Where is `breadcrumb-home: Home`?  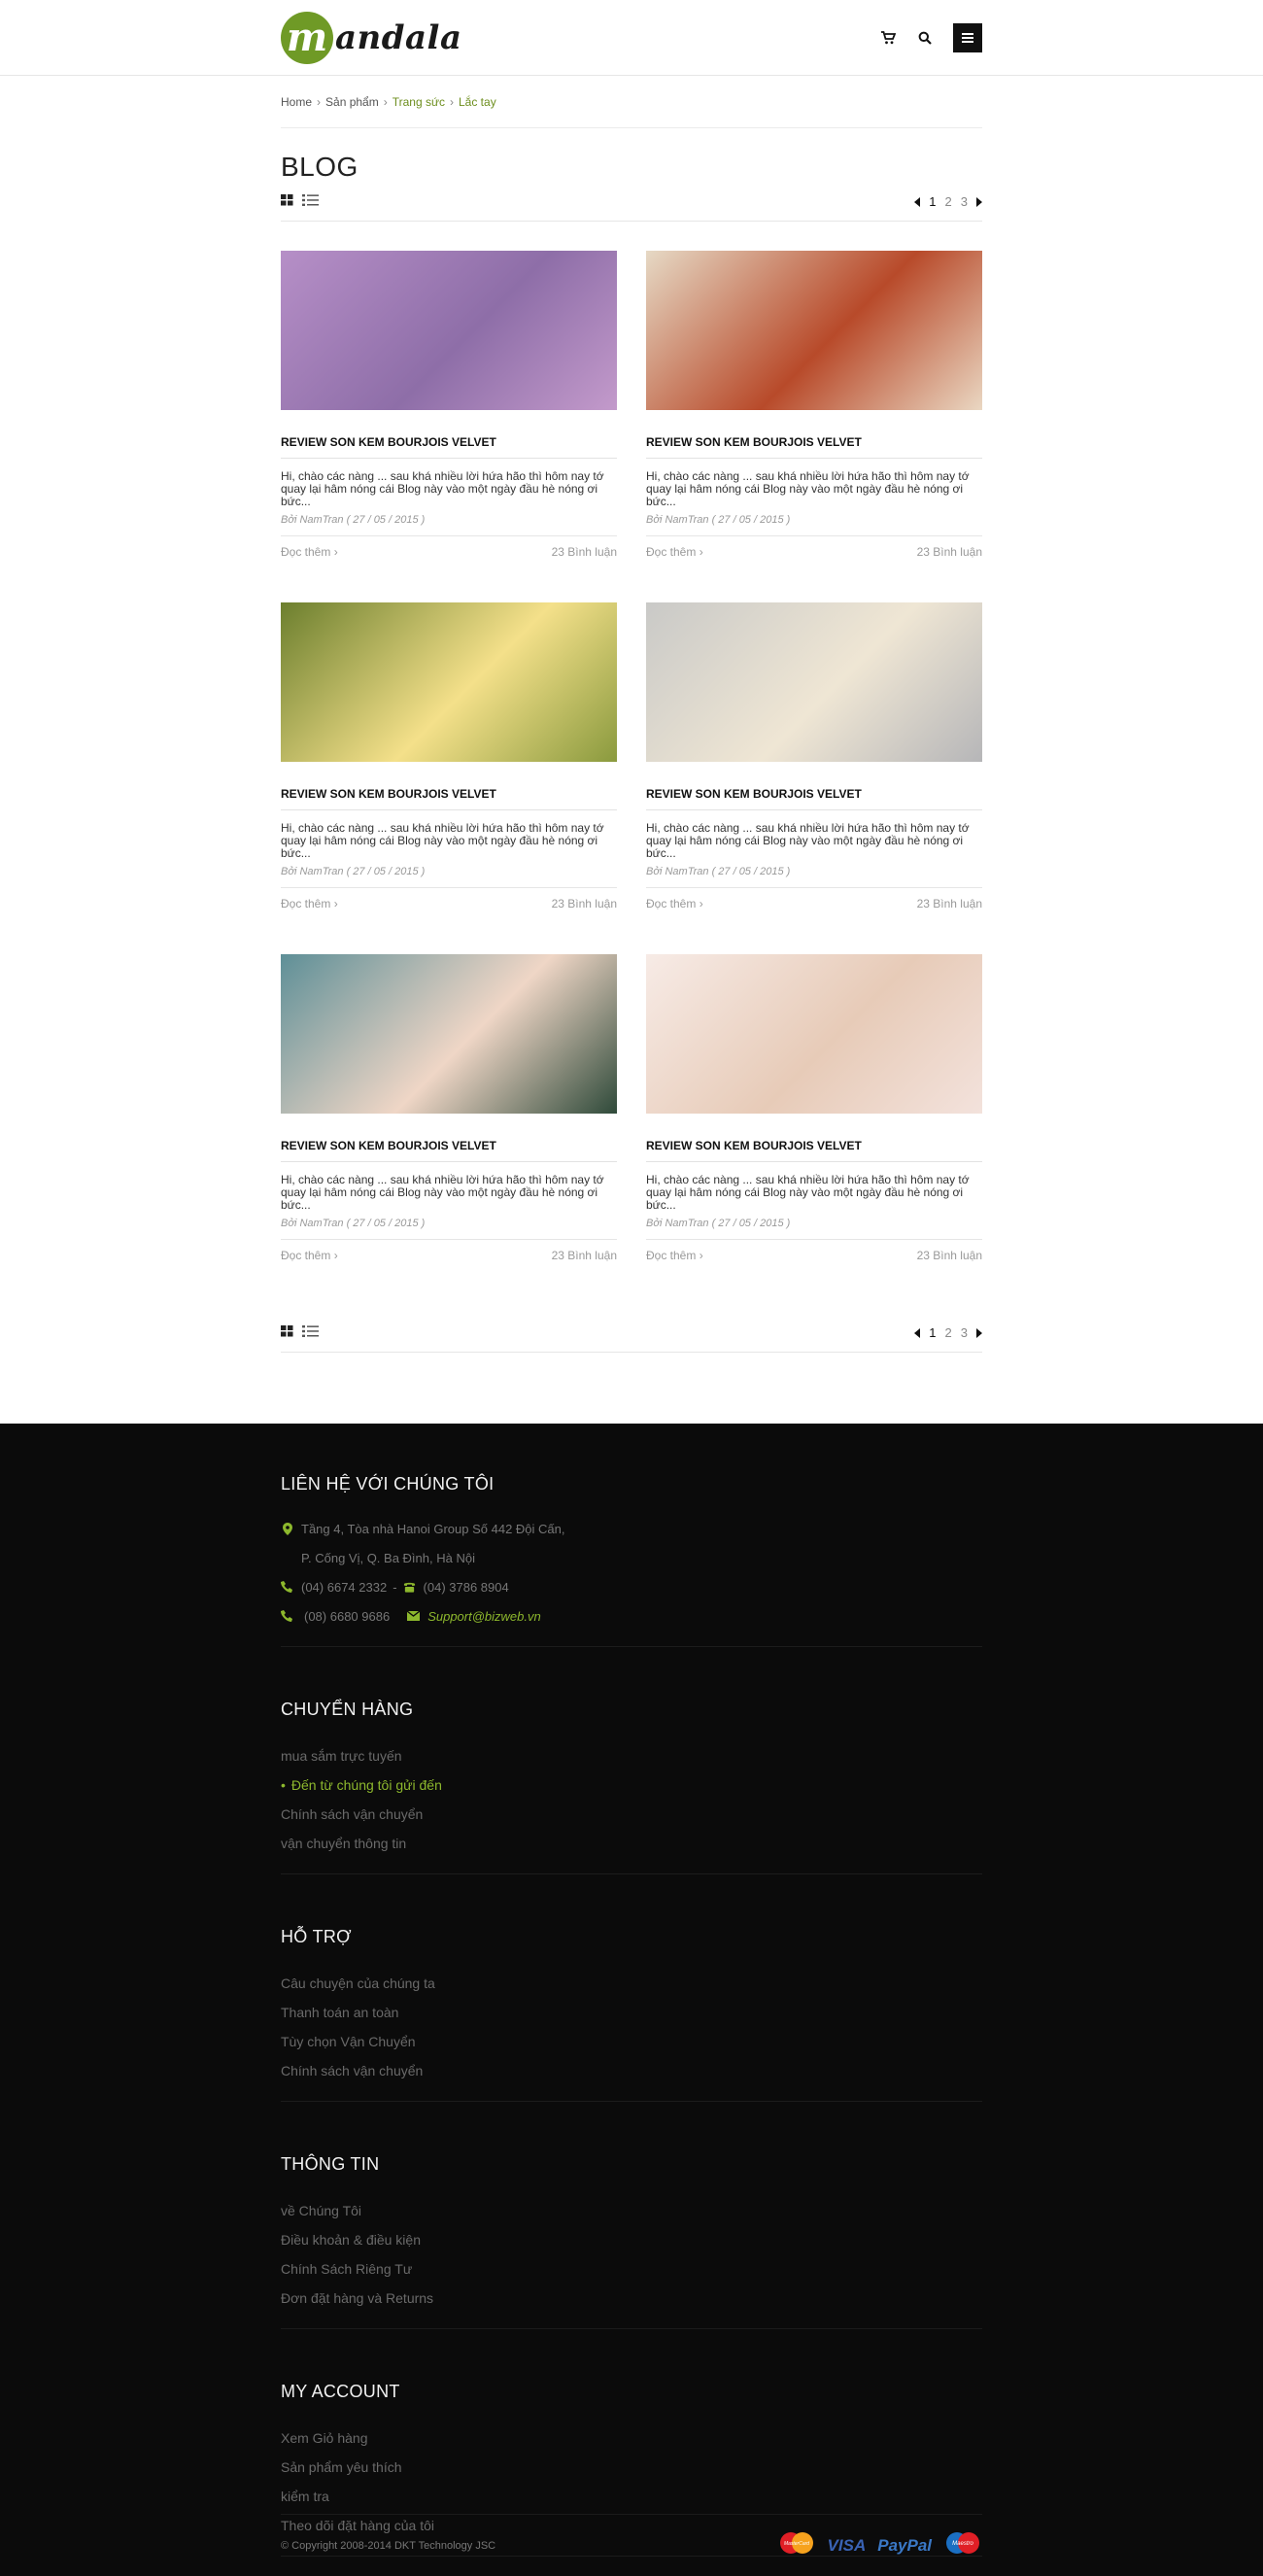 breadcrumb-home: Home is located at coordinates (296, 102).